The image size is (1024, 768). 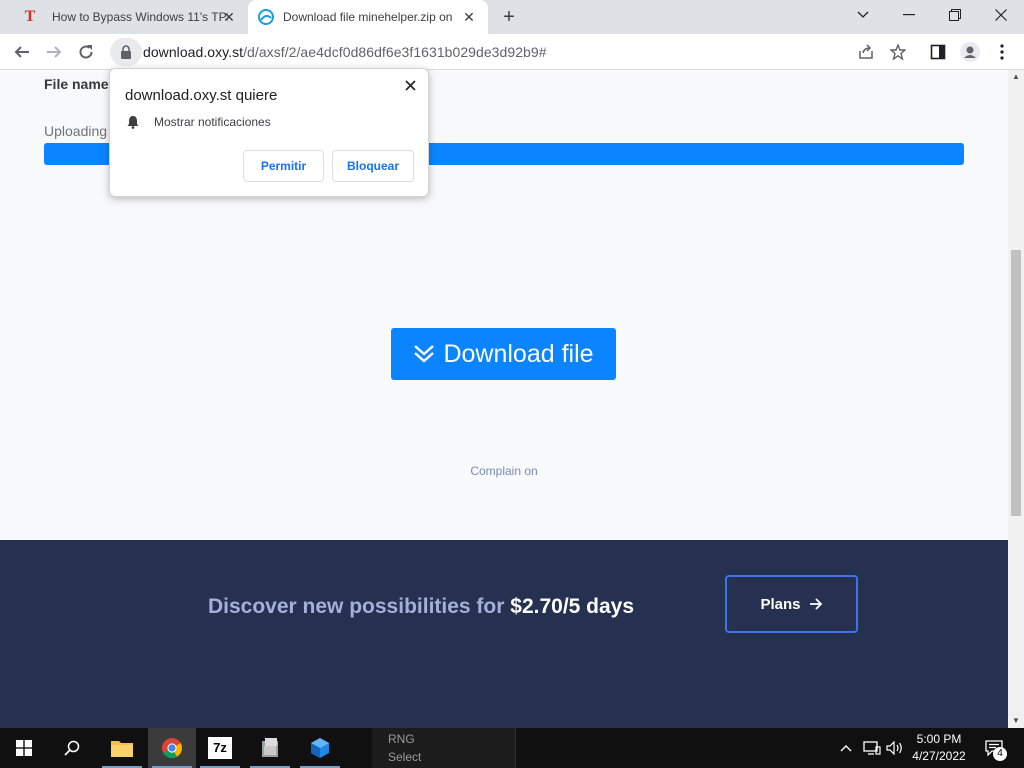 What do you see at coordinates (1016, 721) in the screenshot?
I see `scroll-down-arrow-icon: ▼` at bounding box center [1016, 721].